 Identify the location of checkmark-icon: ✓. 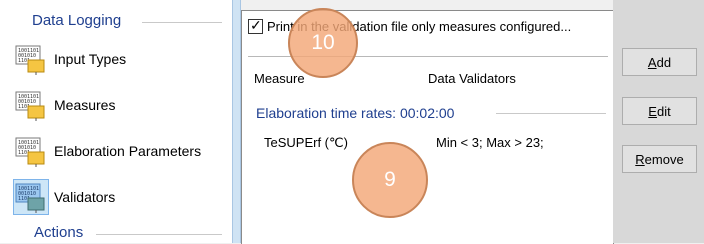
(256, 25).